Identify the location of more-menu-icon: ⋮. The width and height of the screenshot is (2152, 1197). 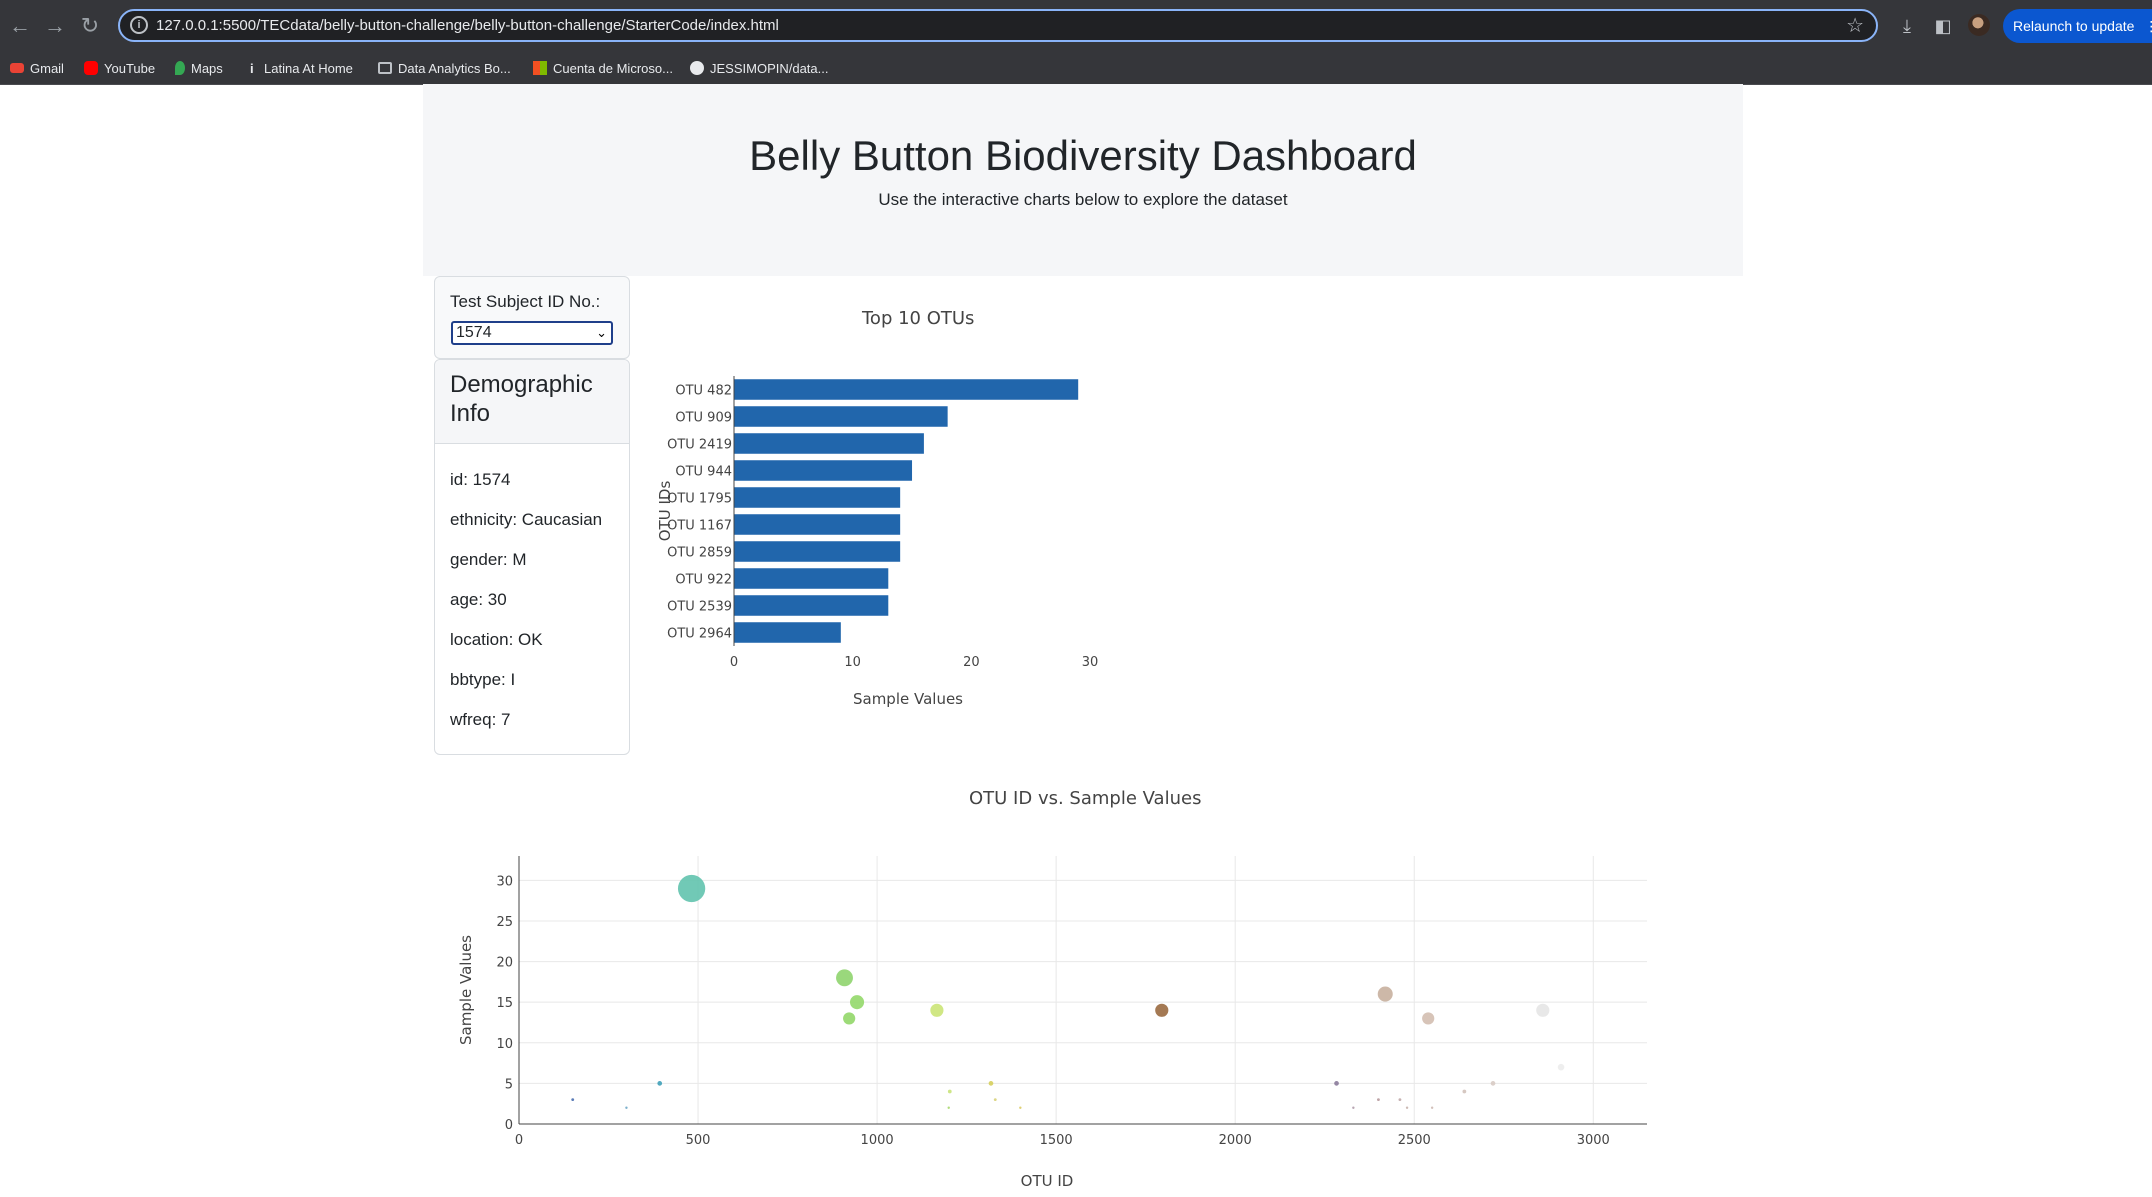
(2148, 26).